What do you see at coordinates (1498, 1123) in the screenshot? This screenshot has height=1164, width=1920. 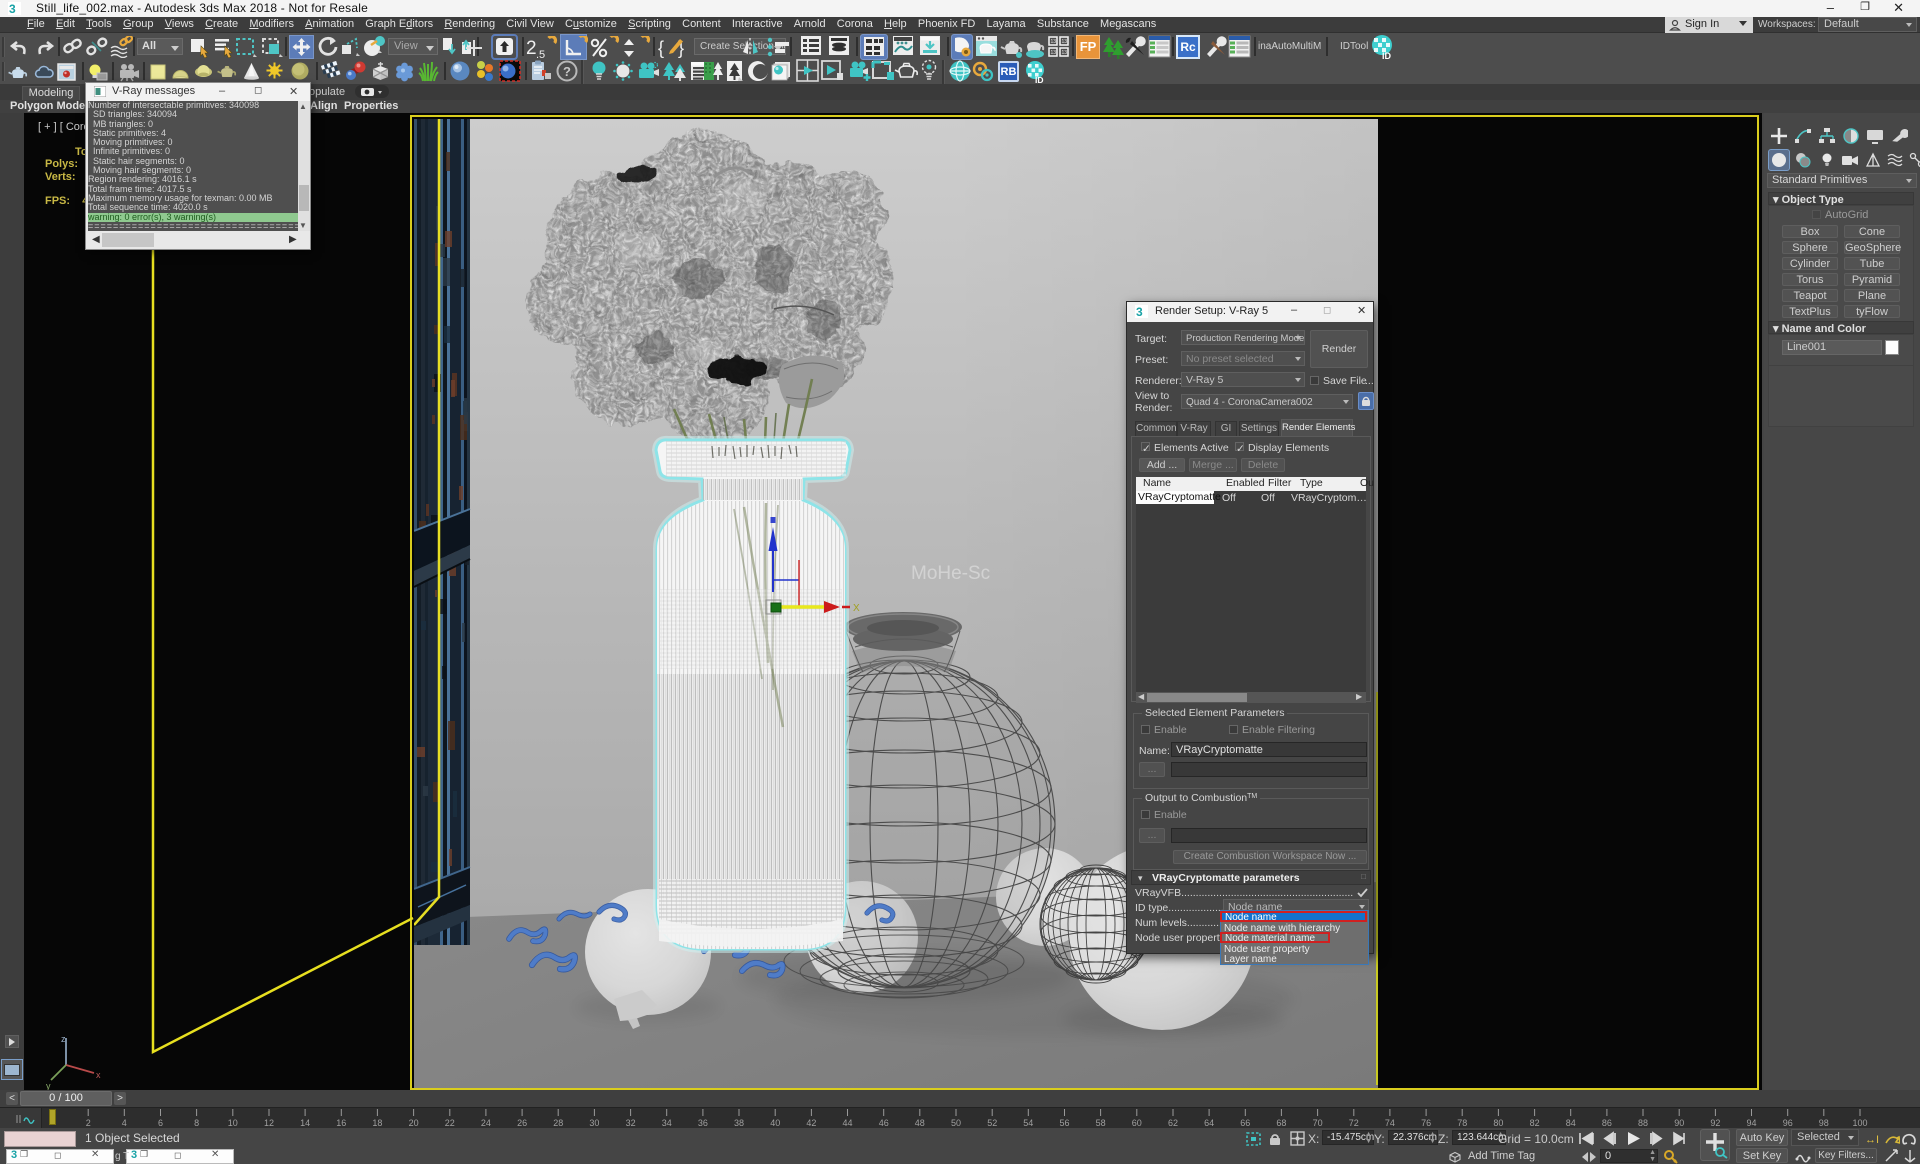 I see `svg-text: 80` at bounding box center [1498, 1123].